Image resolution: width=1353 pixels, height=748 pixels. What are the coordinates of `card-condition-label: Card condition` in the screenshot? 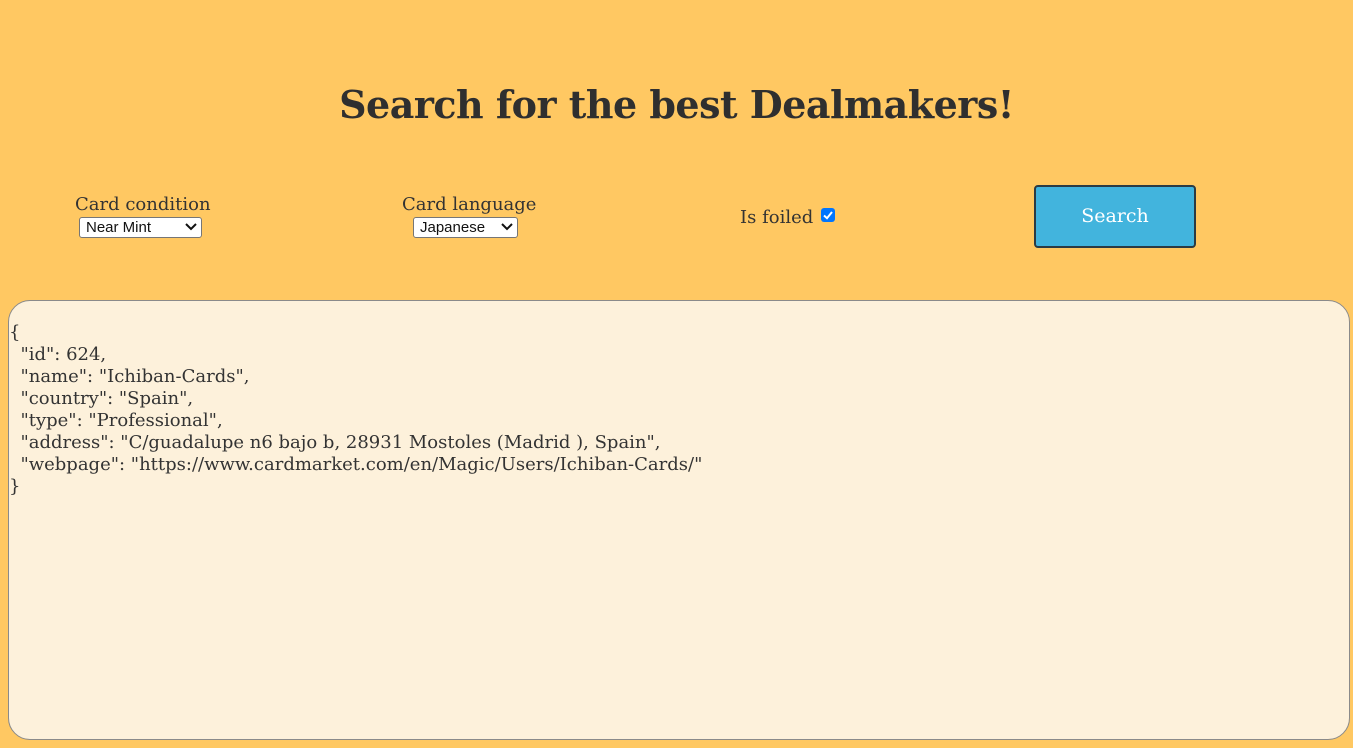 It's located at (143, 204).